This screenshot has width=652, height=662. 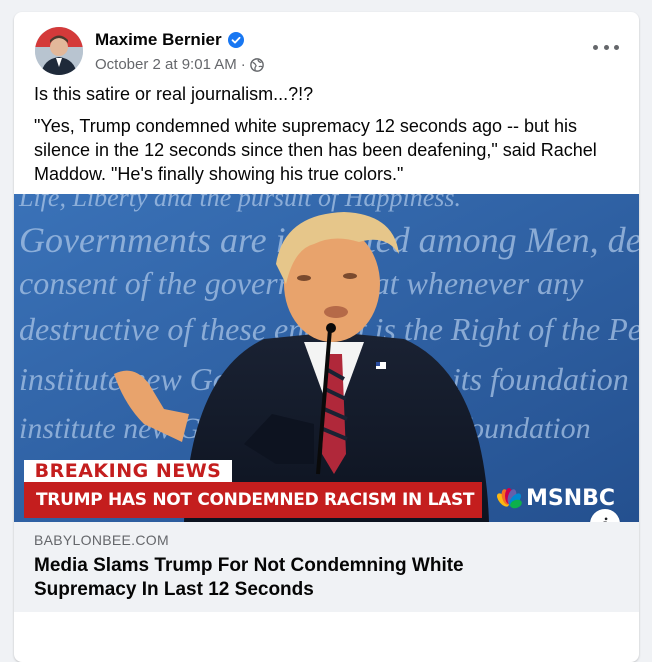 I want to click on post-text-line1: Is this satire or real journalism...?!?, so click(x=174, y=94).